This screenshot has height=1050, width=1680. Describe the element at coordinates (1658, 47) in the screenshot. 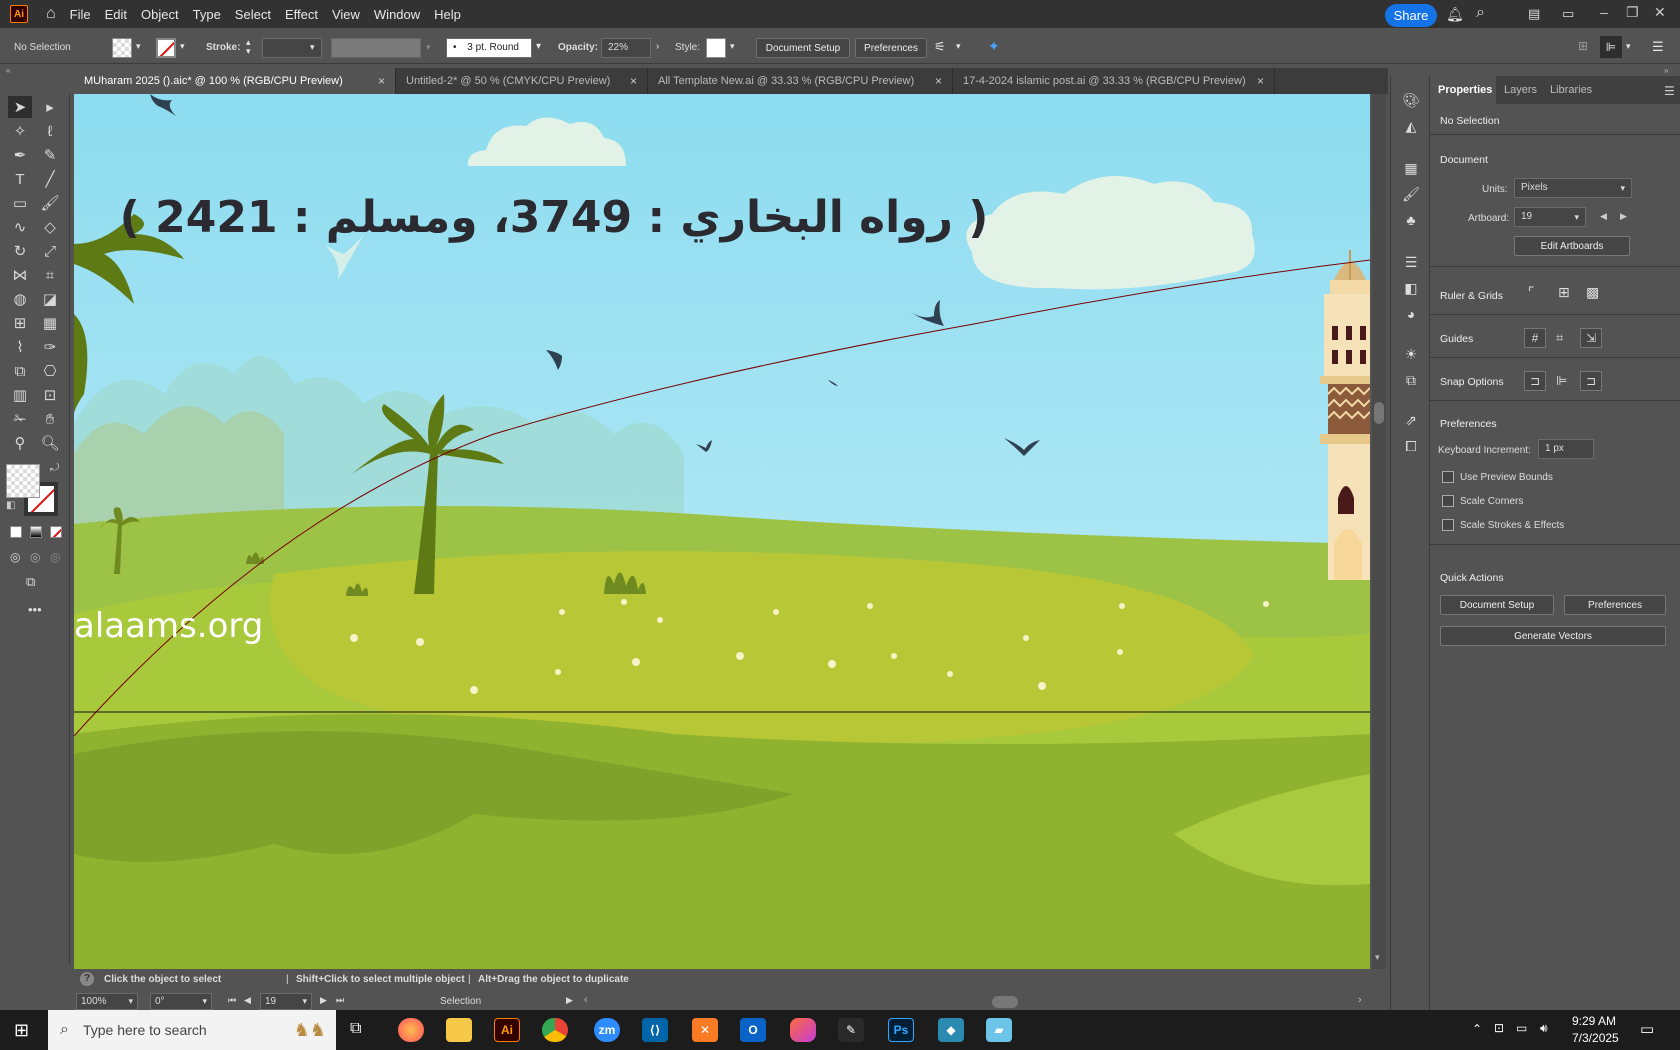

I see `menu-icon: ☰` at that location.